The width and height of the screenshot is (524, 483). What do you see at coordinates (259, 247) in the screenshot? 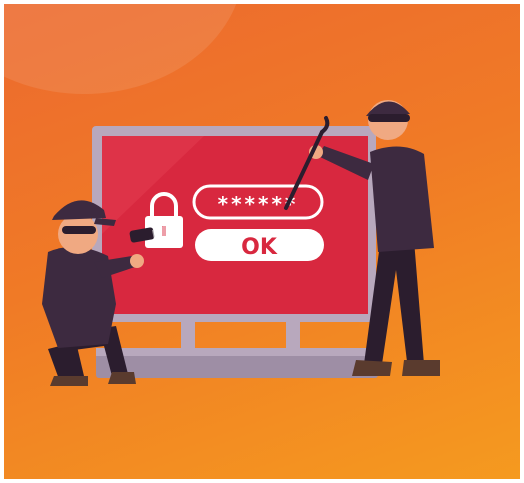
I see `ok-button-label: OK` at bounding box center [259, 247].